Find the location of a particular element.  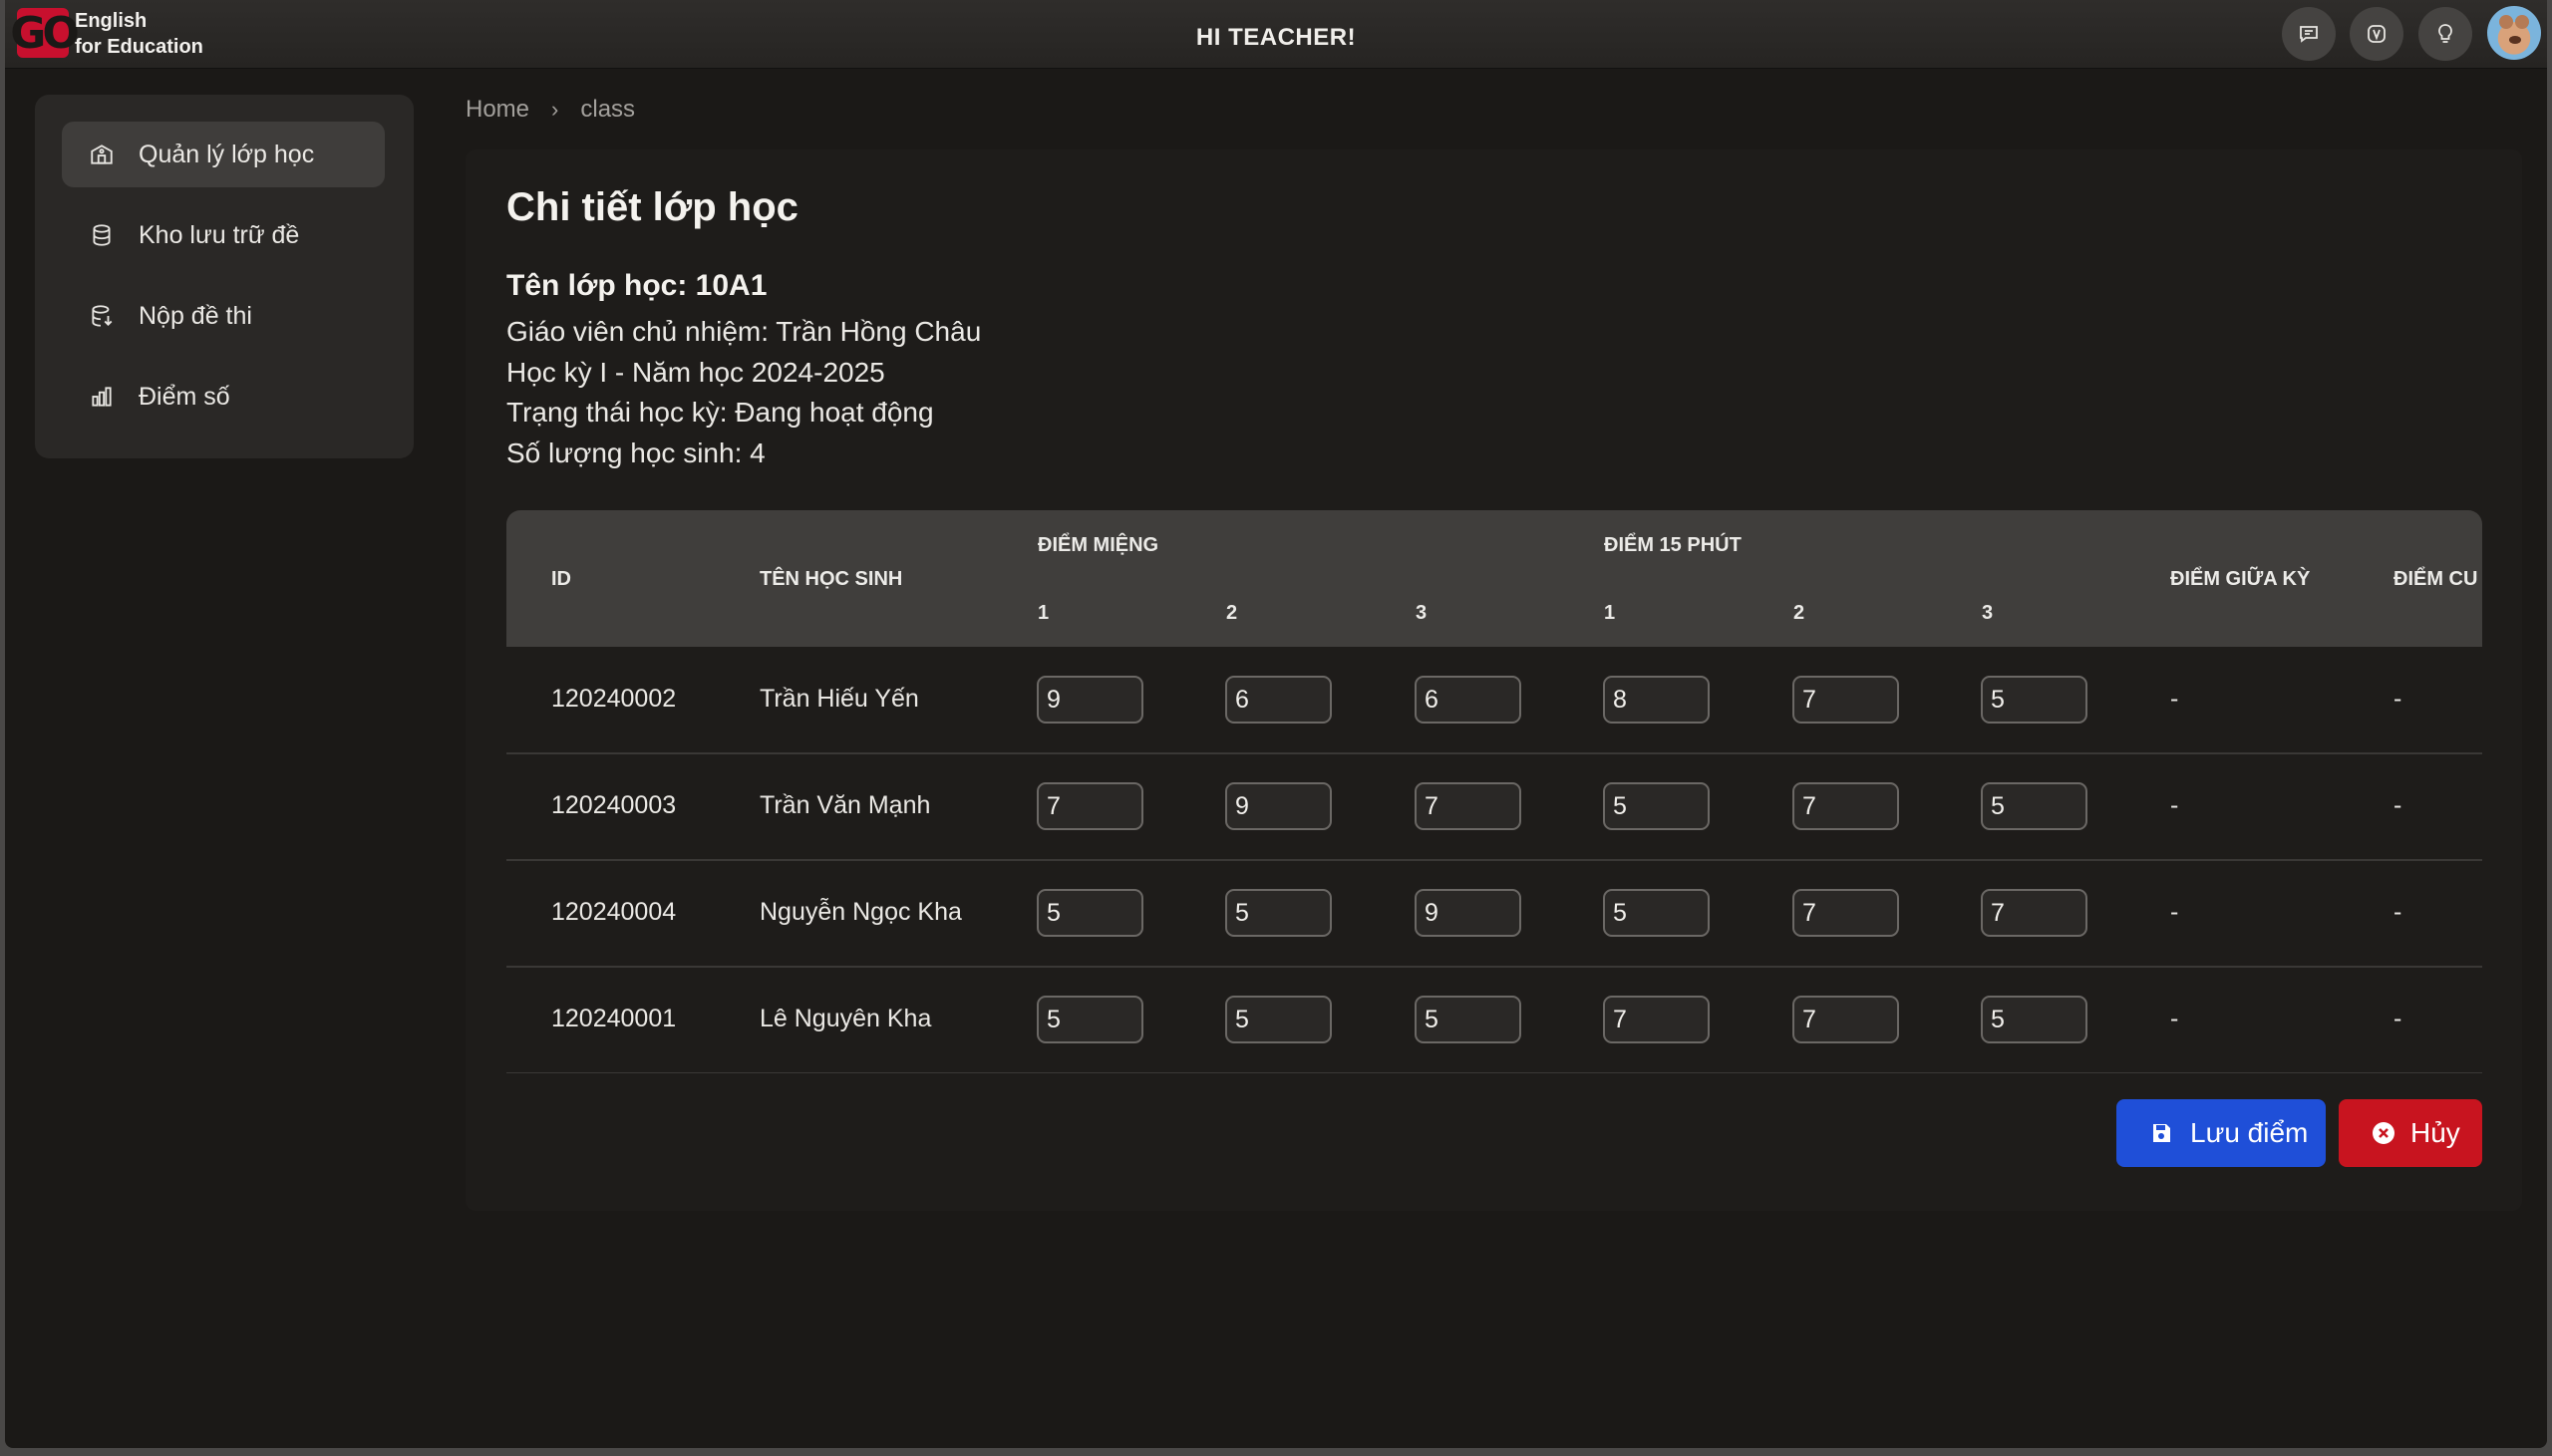

table-row: 120240001 Lê Nguyên Kha - - is located at coordinates (1494, 1020).